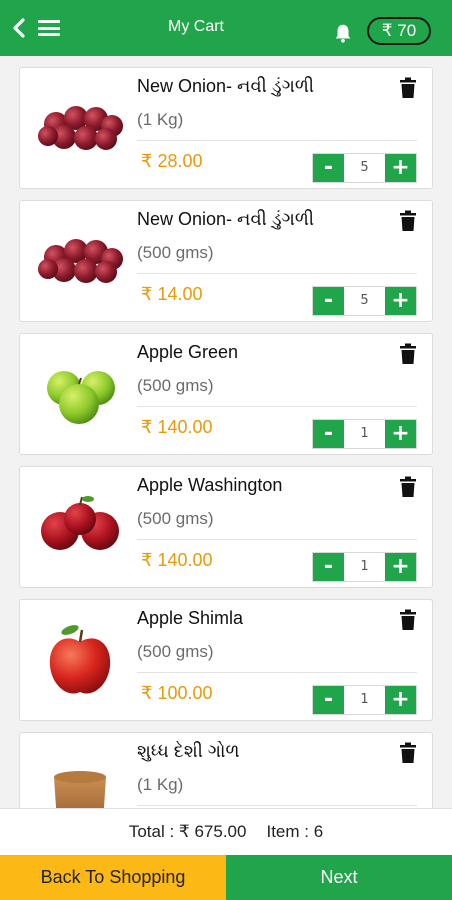  I want to click on cart-item: Apple Green (500 gms) ₹ 140.00 - 1 +, so click(226, 394).